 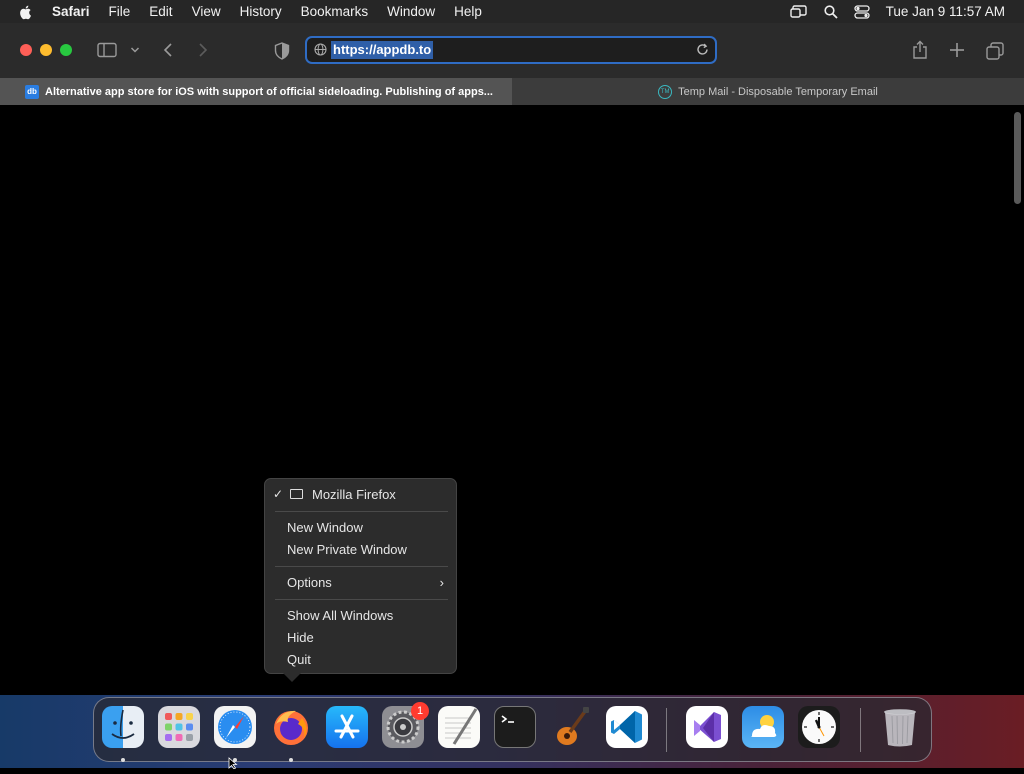 What do you see at coordinates (71, 11) in the screenshot?
I see `menu-app-name: Safari` at bounding box center [71, 11].